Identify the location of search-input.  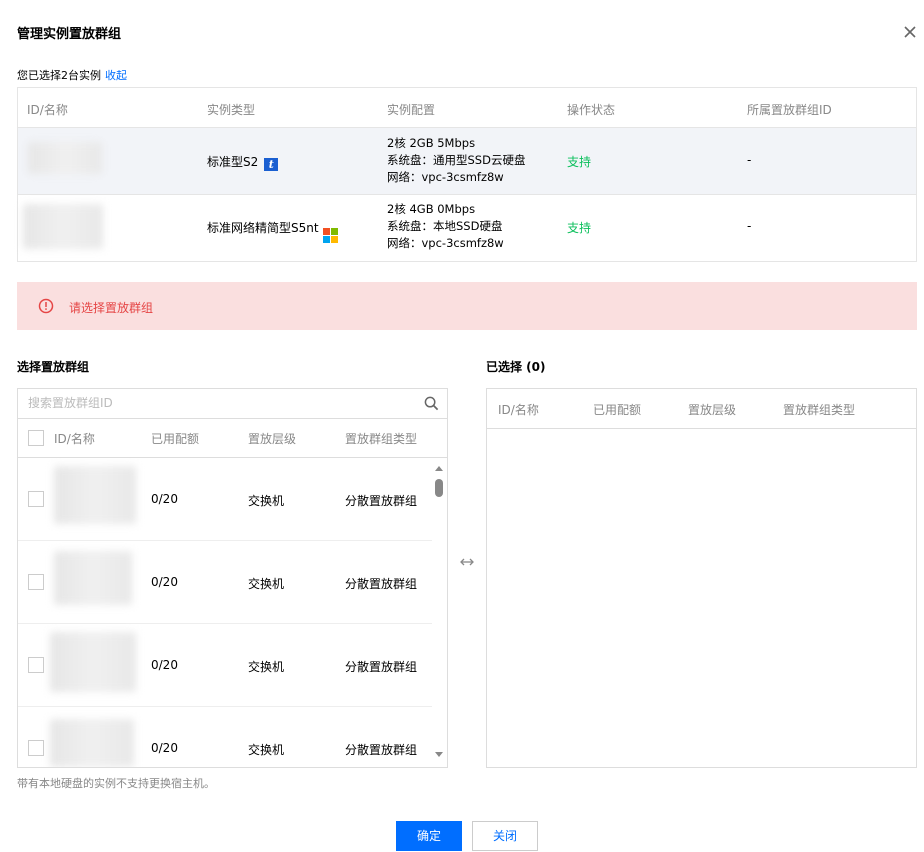
(218, 403).